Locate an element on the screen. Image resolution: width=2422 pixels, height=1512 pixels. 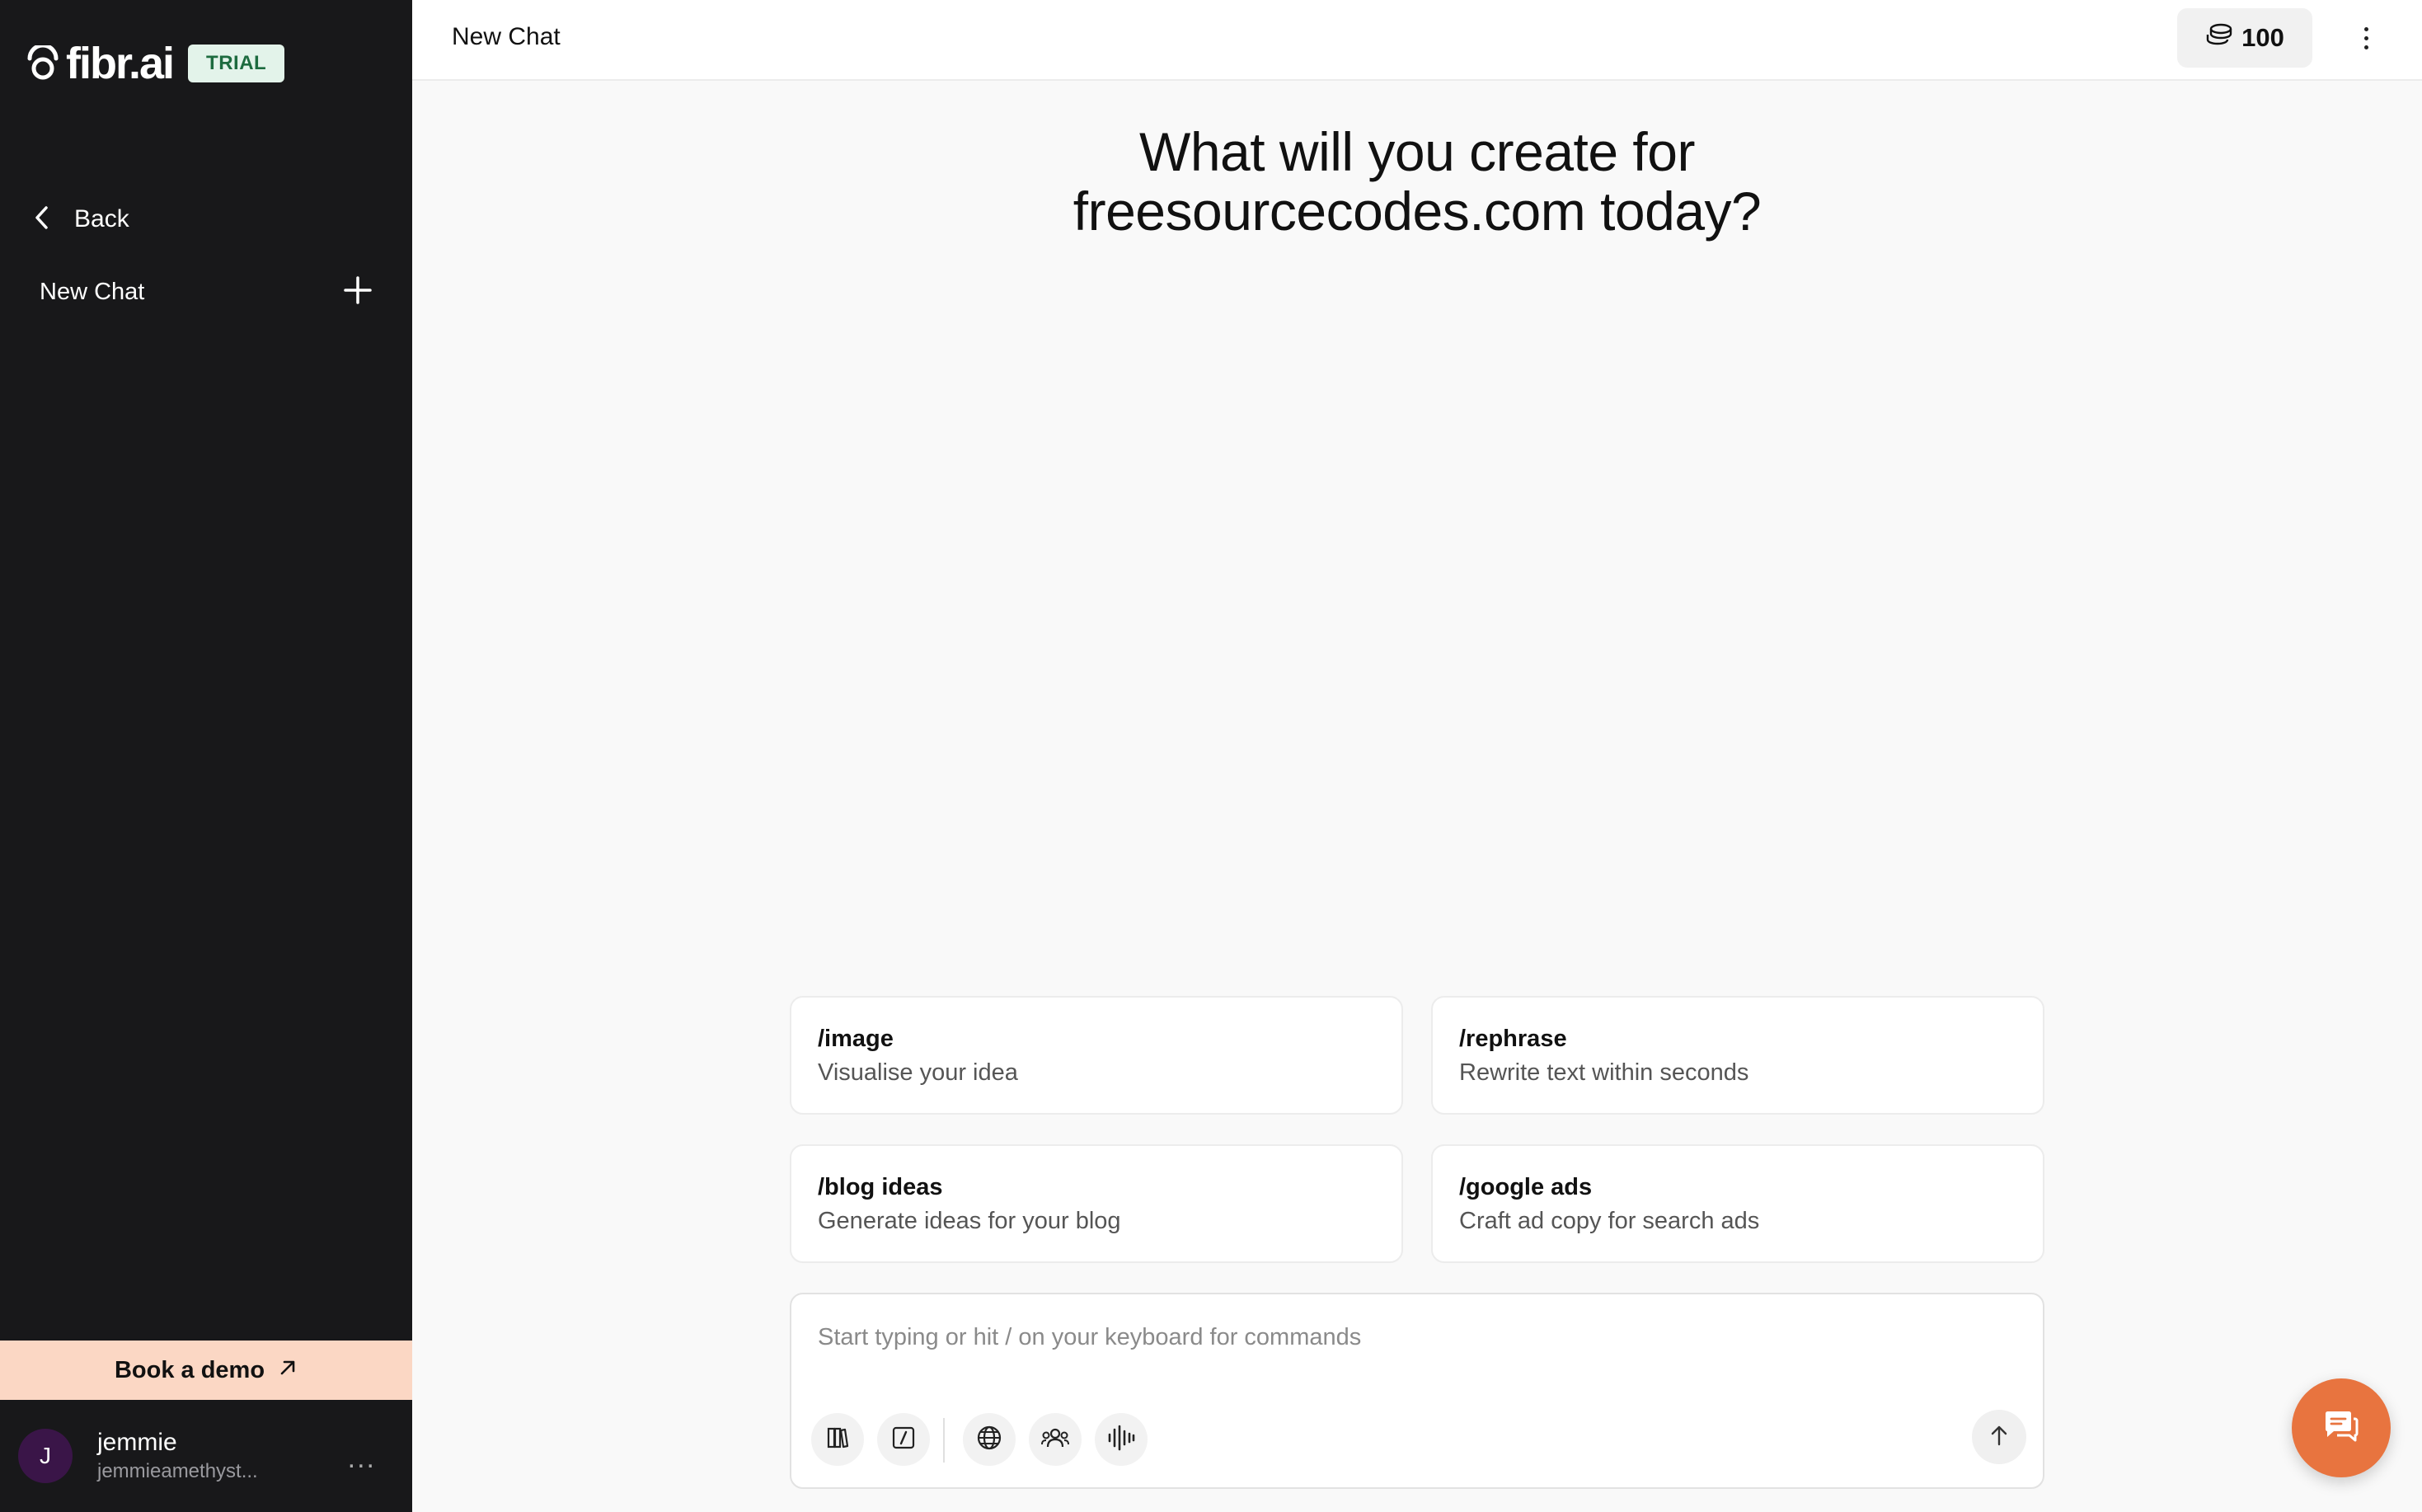
headline-line-1: What will you create for is located at coordinates (1417, 151).